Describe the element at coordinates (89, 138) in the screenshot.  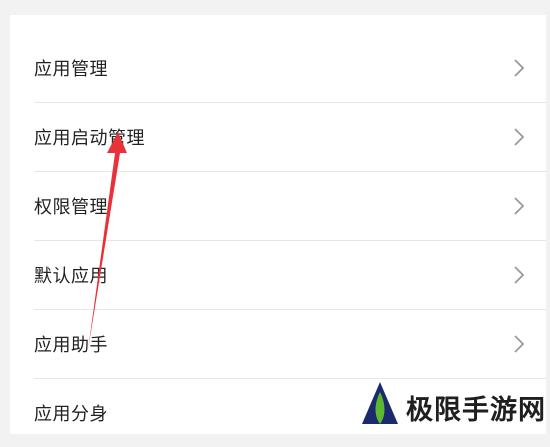
I see `menu-item-label: 应用启动管理` at that location.